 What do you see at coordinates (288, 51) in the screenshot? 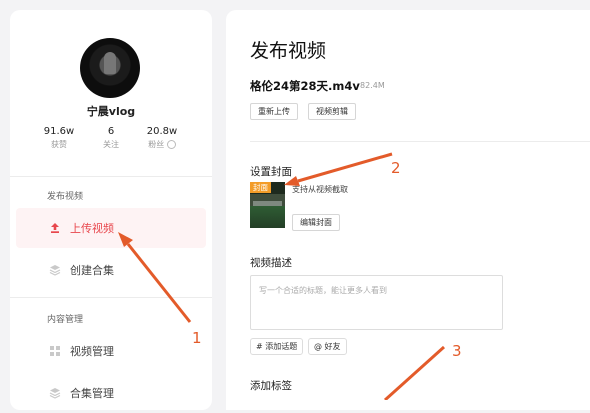
I see `page-title: 发布视频` at bounding box center [288, 51].